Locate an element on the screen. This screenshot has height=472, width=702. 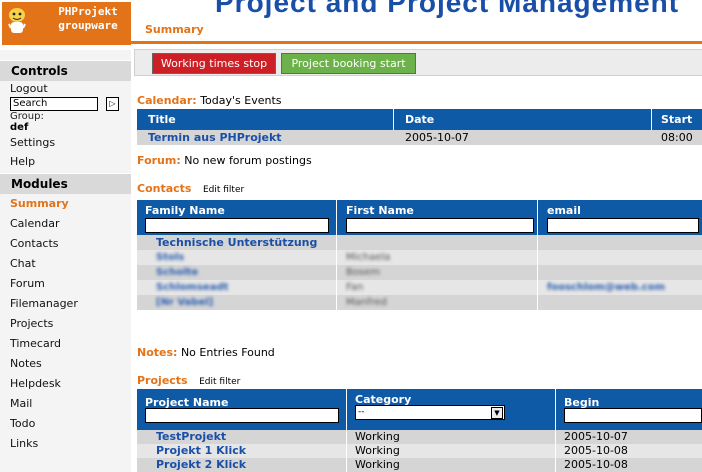
project-name: Projekt 1 Klick is located at coordinates (201, 451).